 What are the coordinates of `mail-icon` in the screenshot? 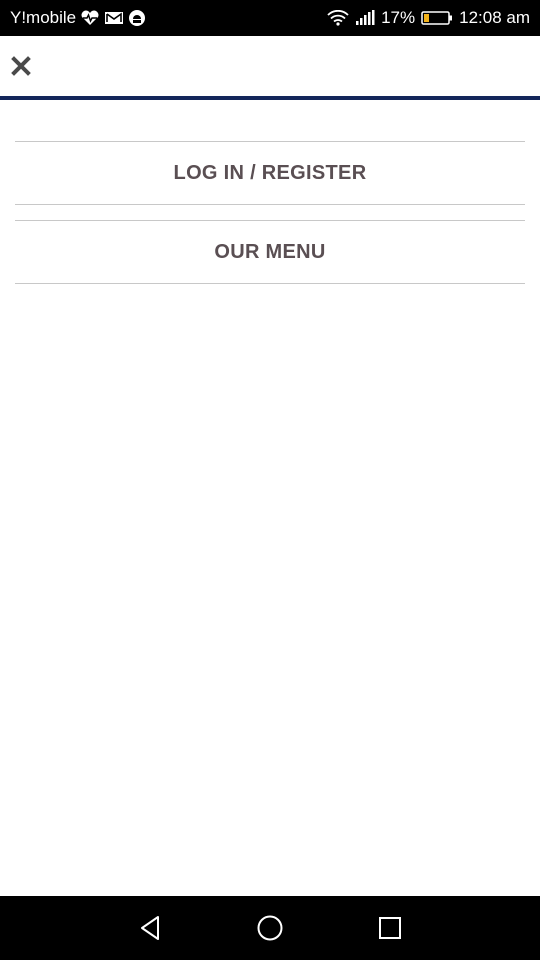 It's located at (114, 18).